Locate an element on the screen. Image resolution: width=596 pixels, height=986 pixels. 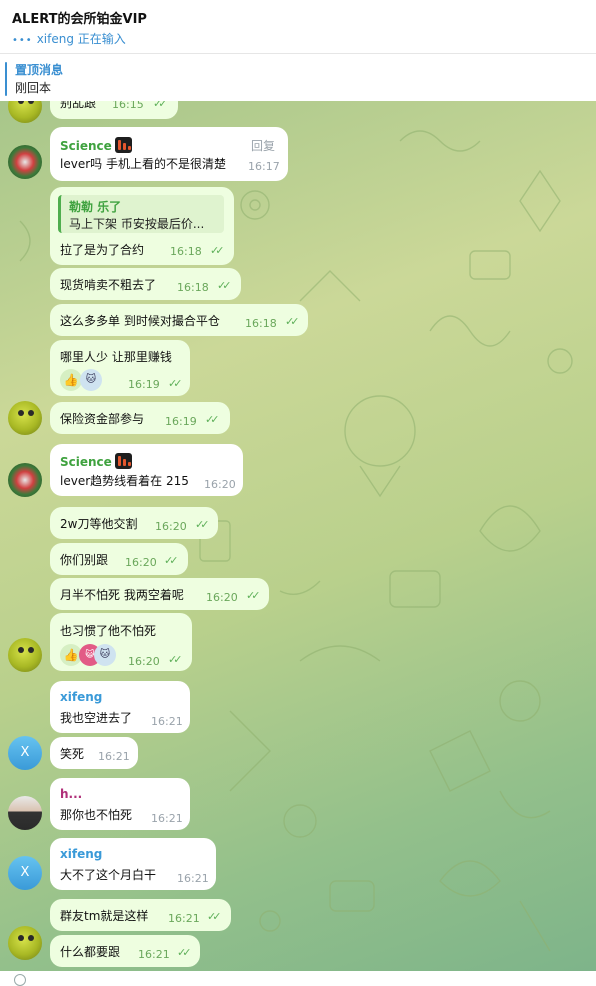
message-bubble: 现货啃卖不粗去了 16:18 ✓✓ is located at coordinates (145, 284).